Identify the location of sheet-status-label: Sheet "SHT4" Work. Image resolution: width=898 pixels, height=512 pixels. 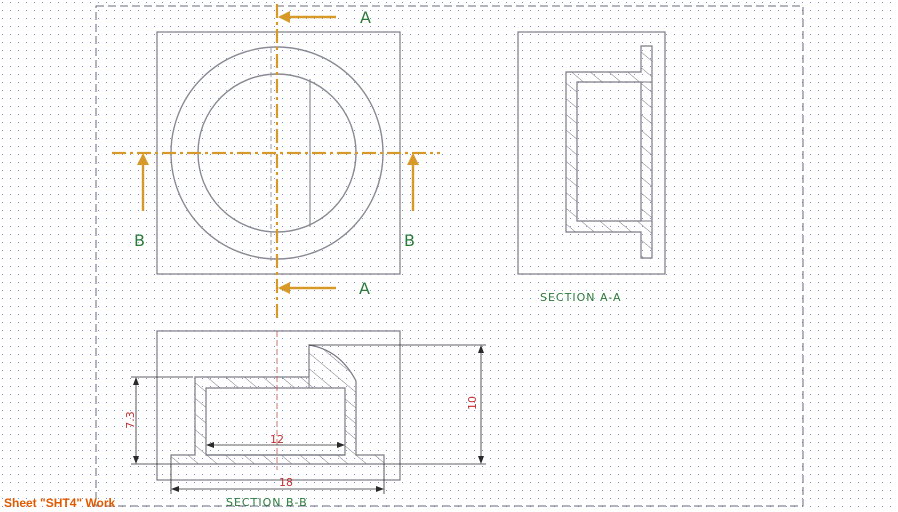
(60, 503).